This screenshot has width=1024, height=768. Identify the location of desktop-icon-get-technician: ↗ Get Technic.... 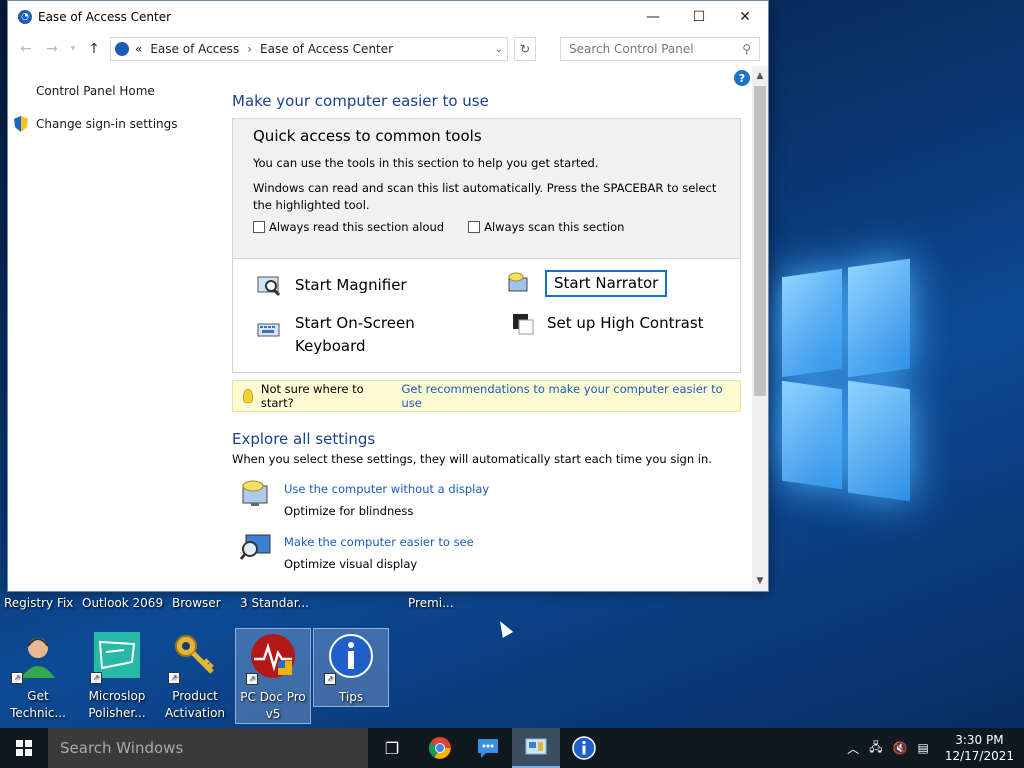
(38, 675).